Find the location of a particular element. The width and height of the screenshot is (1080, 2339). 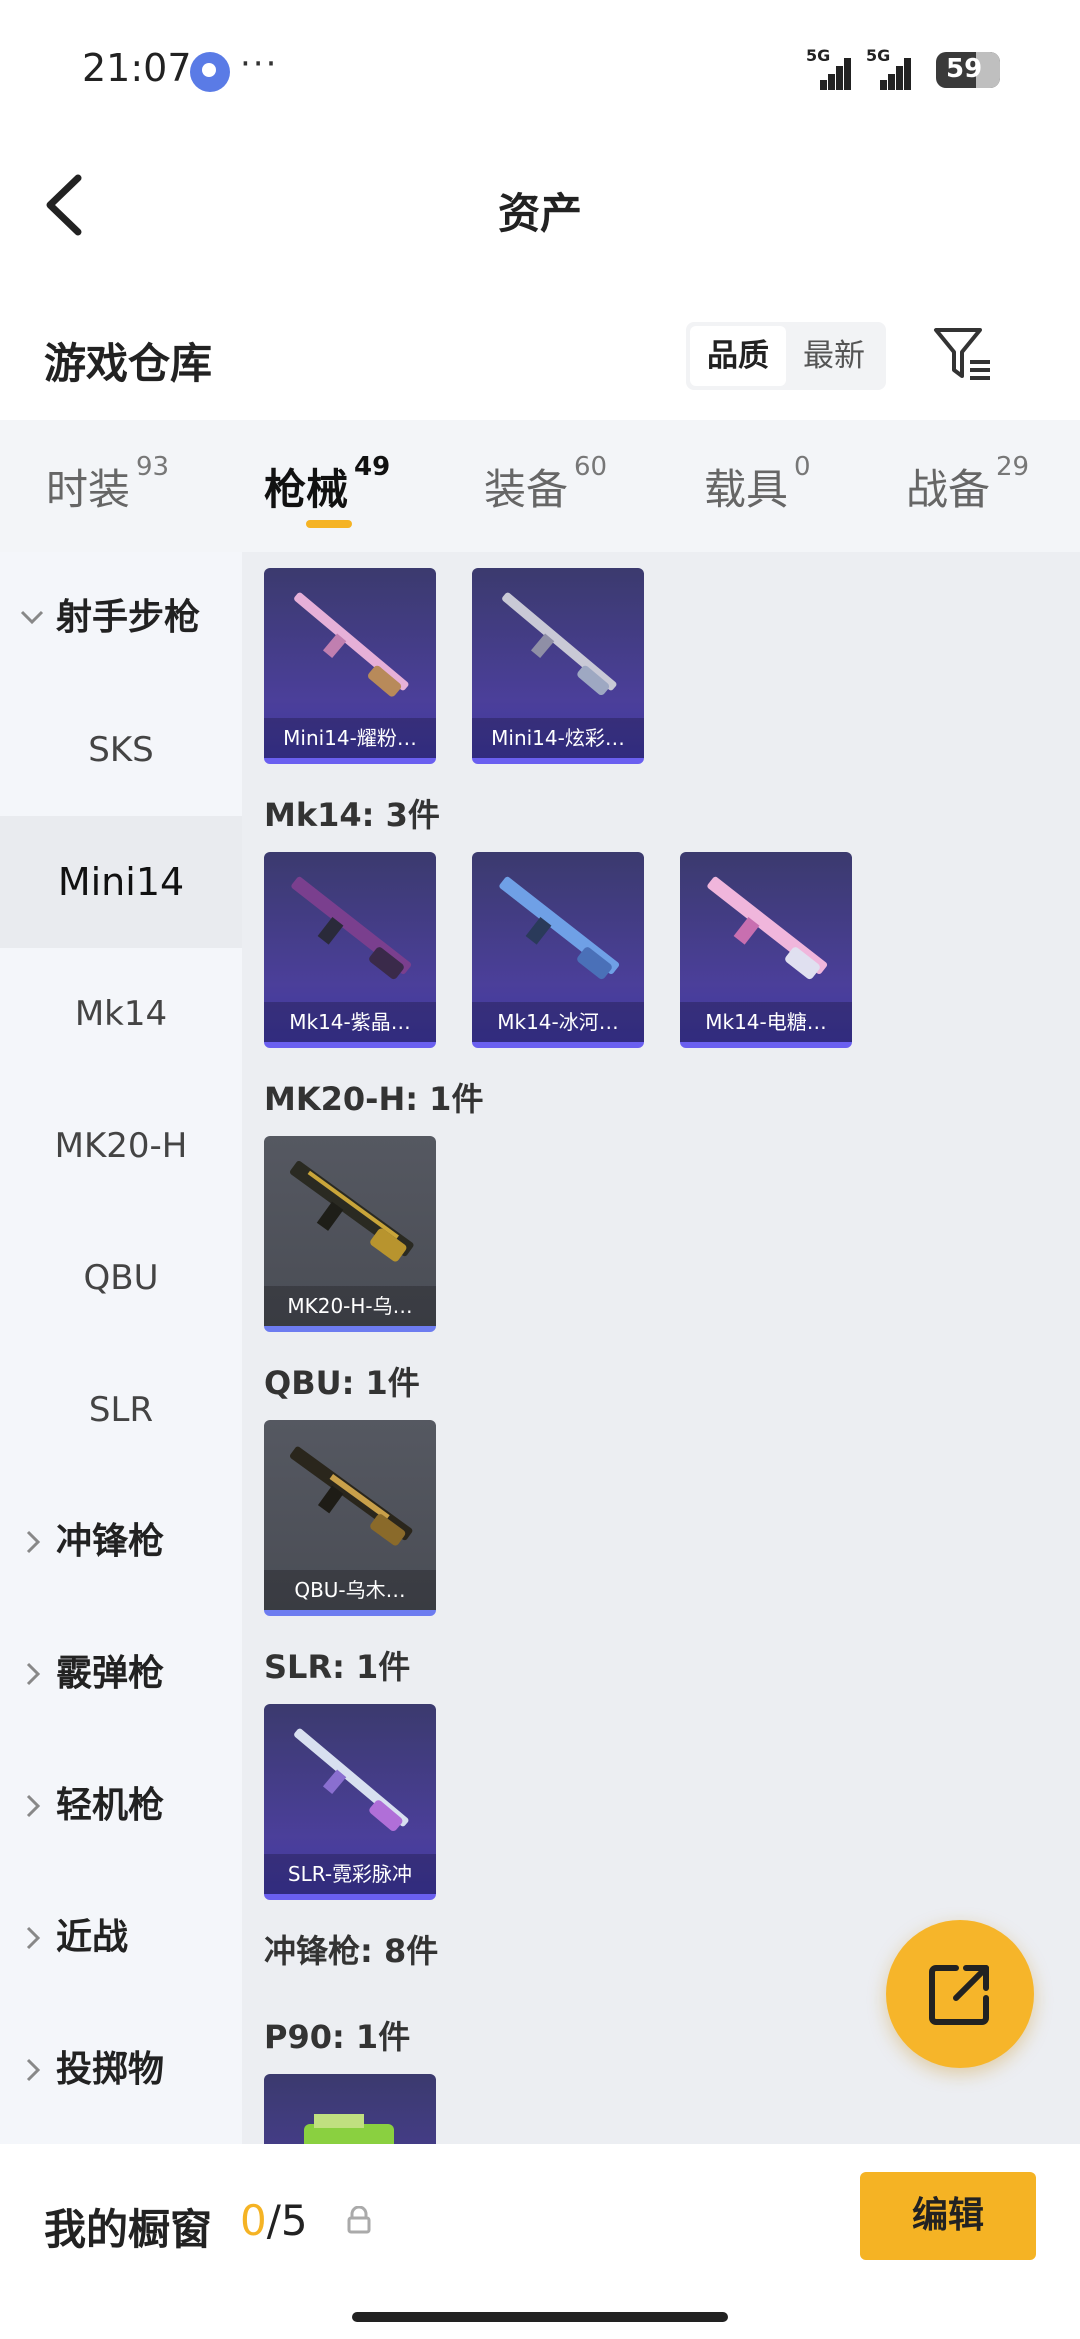

warehouse-header: 游戏仓库 品质 最新 is located at coordinates (540, 355).